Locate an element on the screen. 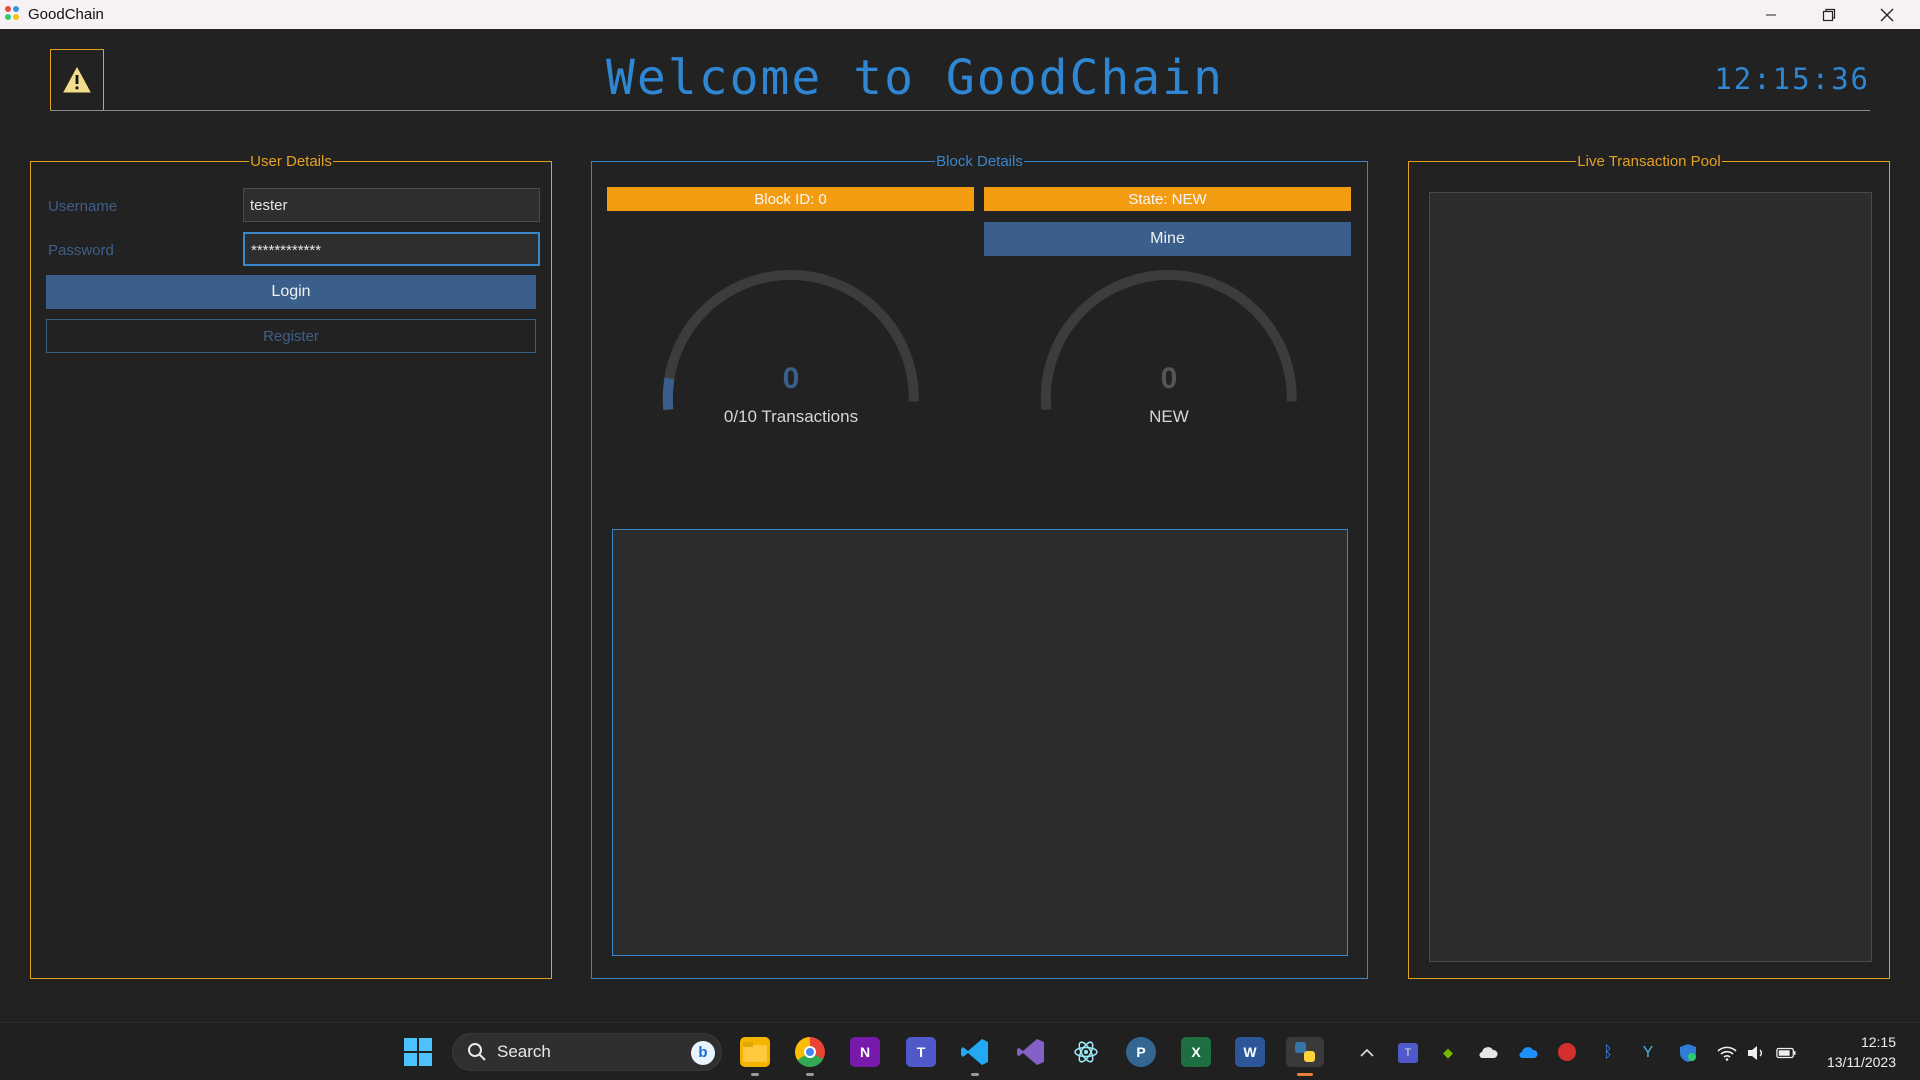 This screenshot has width=1920, height=1080. username-label: Username is located at coordinates (83, 206).